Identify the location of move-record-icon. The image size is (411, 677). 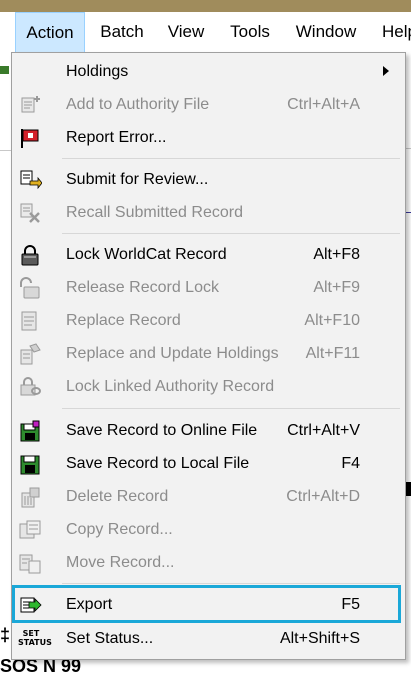
(30, 564).